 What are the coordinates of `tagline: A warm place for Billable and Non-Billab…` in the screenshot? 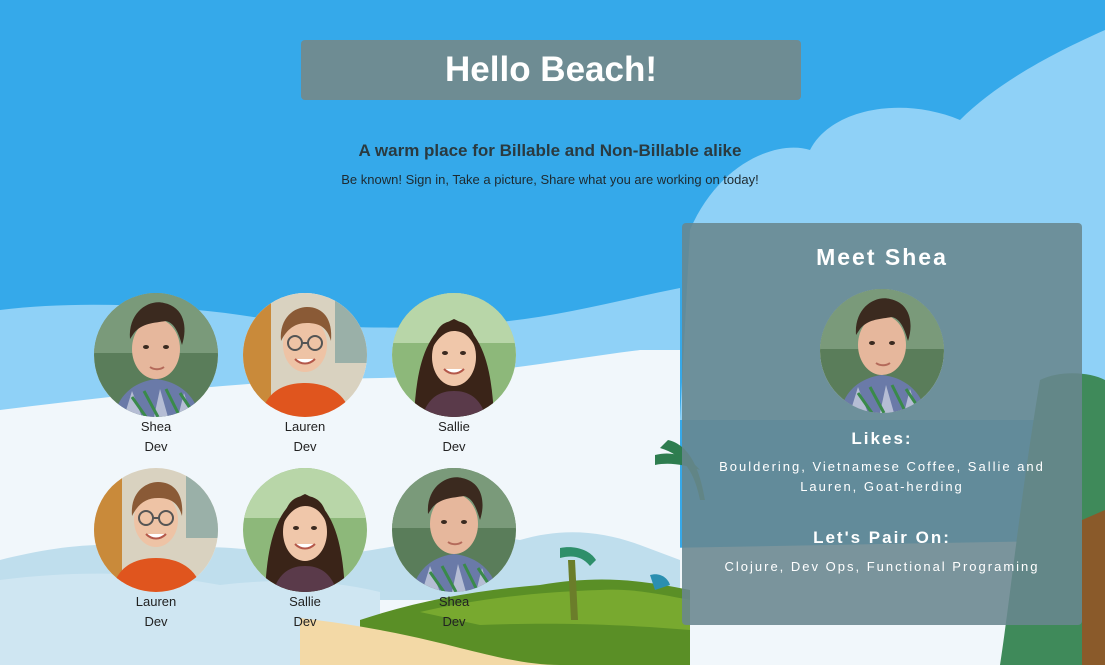 It's located at (550, 150).